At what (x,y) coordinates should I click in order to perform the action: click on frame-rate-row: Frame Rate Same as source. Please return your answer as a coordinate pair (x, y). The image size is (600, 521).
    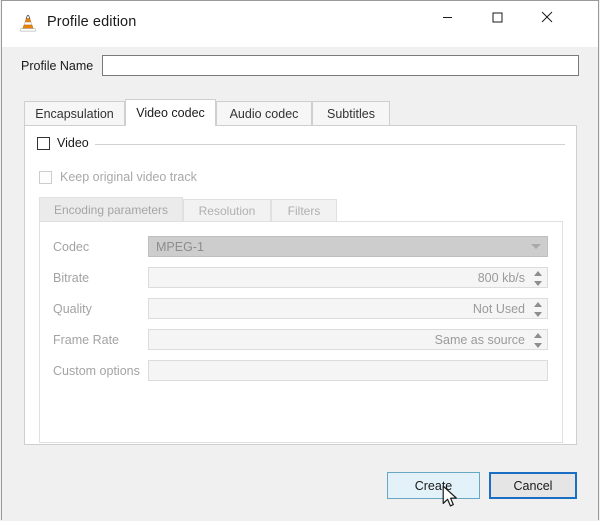
    Looking at the image, I should click on (302, 340).